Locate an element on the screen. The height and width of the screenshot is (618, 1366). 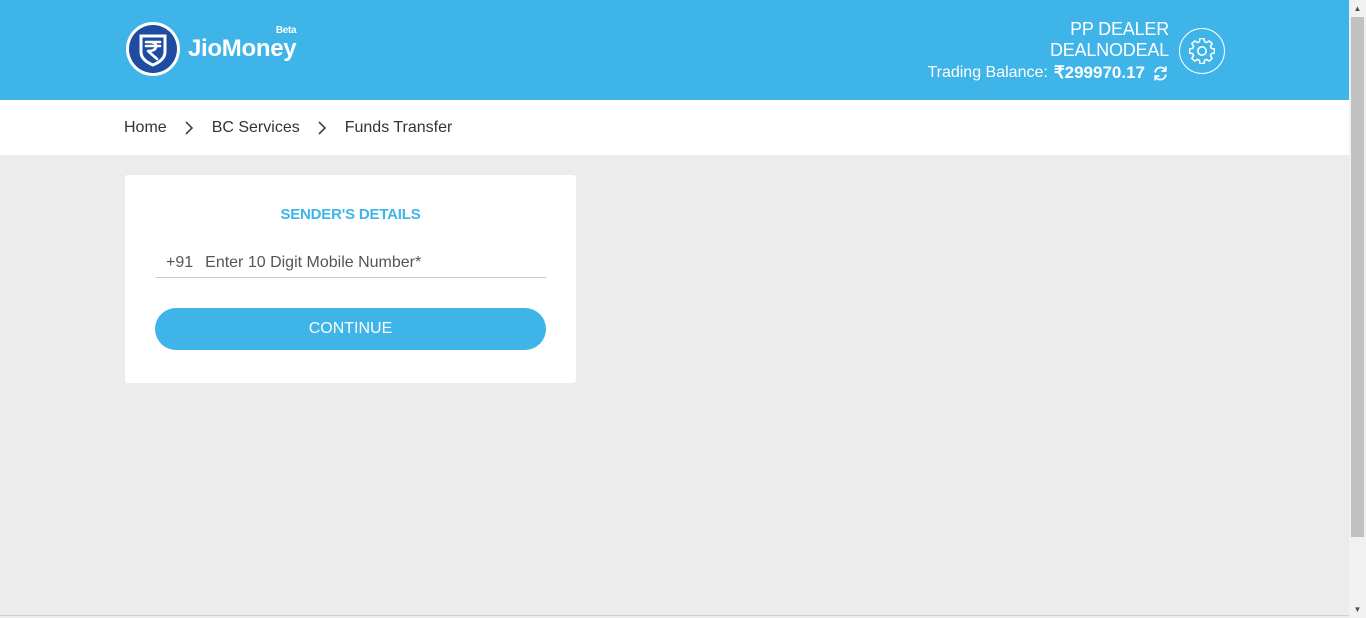
country-code: +91 is located at coordinates (180, 262).